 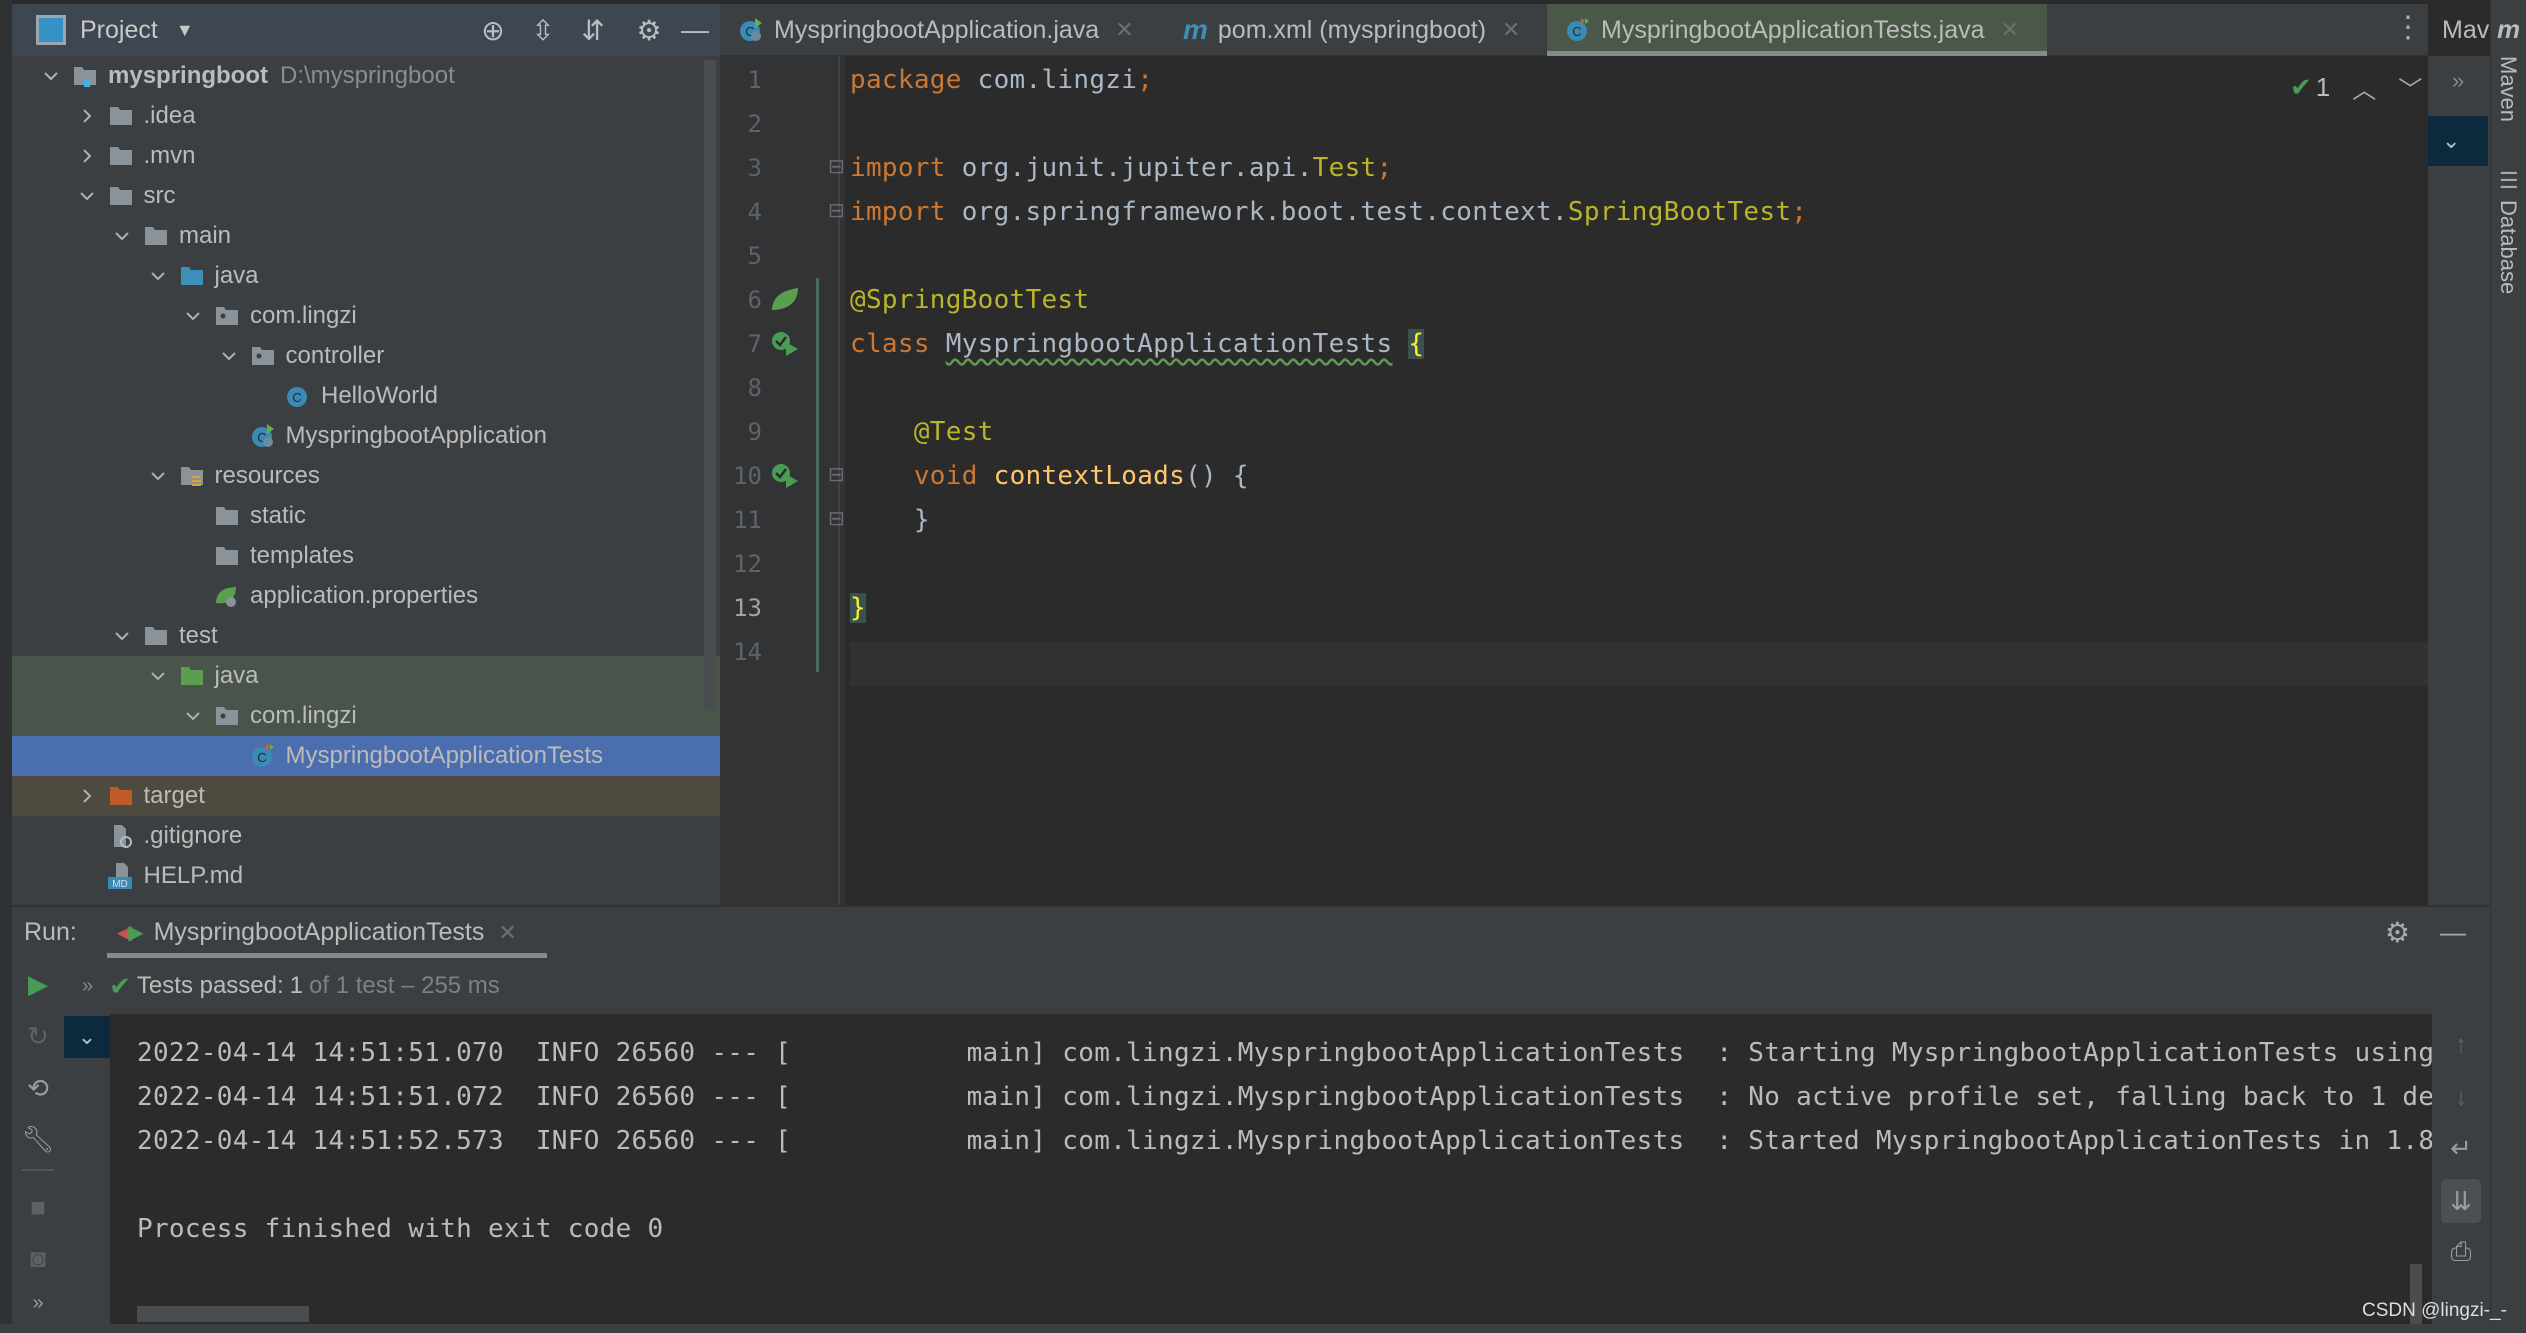 I want to click on tree-item: controller, so click(x=366, y=356).